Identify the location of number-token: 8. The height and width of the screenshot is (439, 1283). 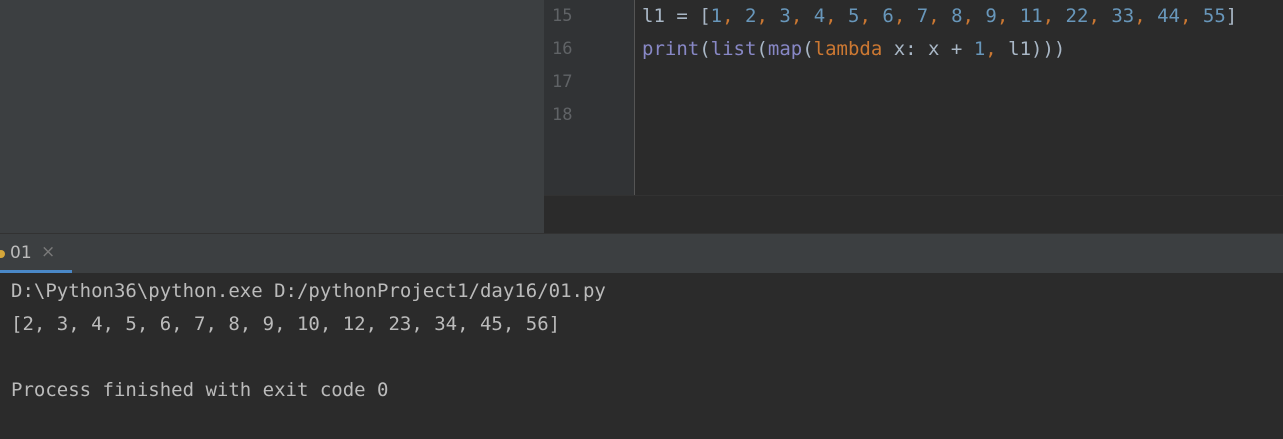
(957, 16).